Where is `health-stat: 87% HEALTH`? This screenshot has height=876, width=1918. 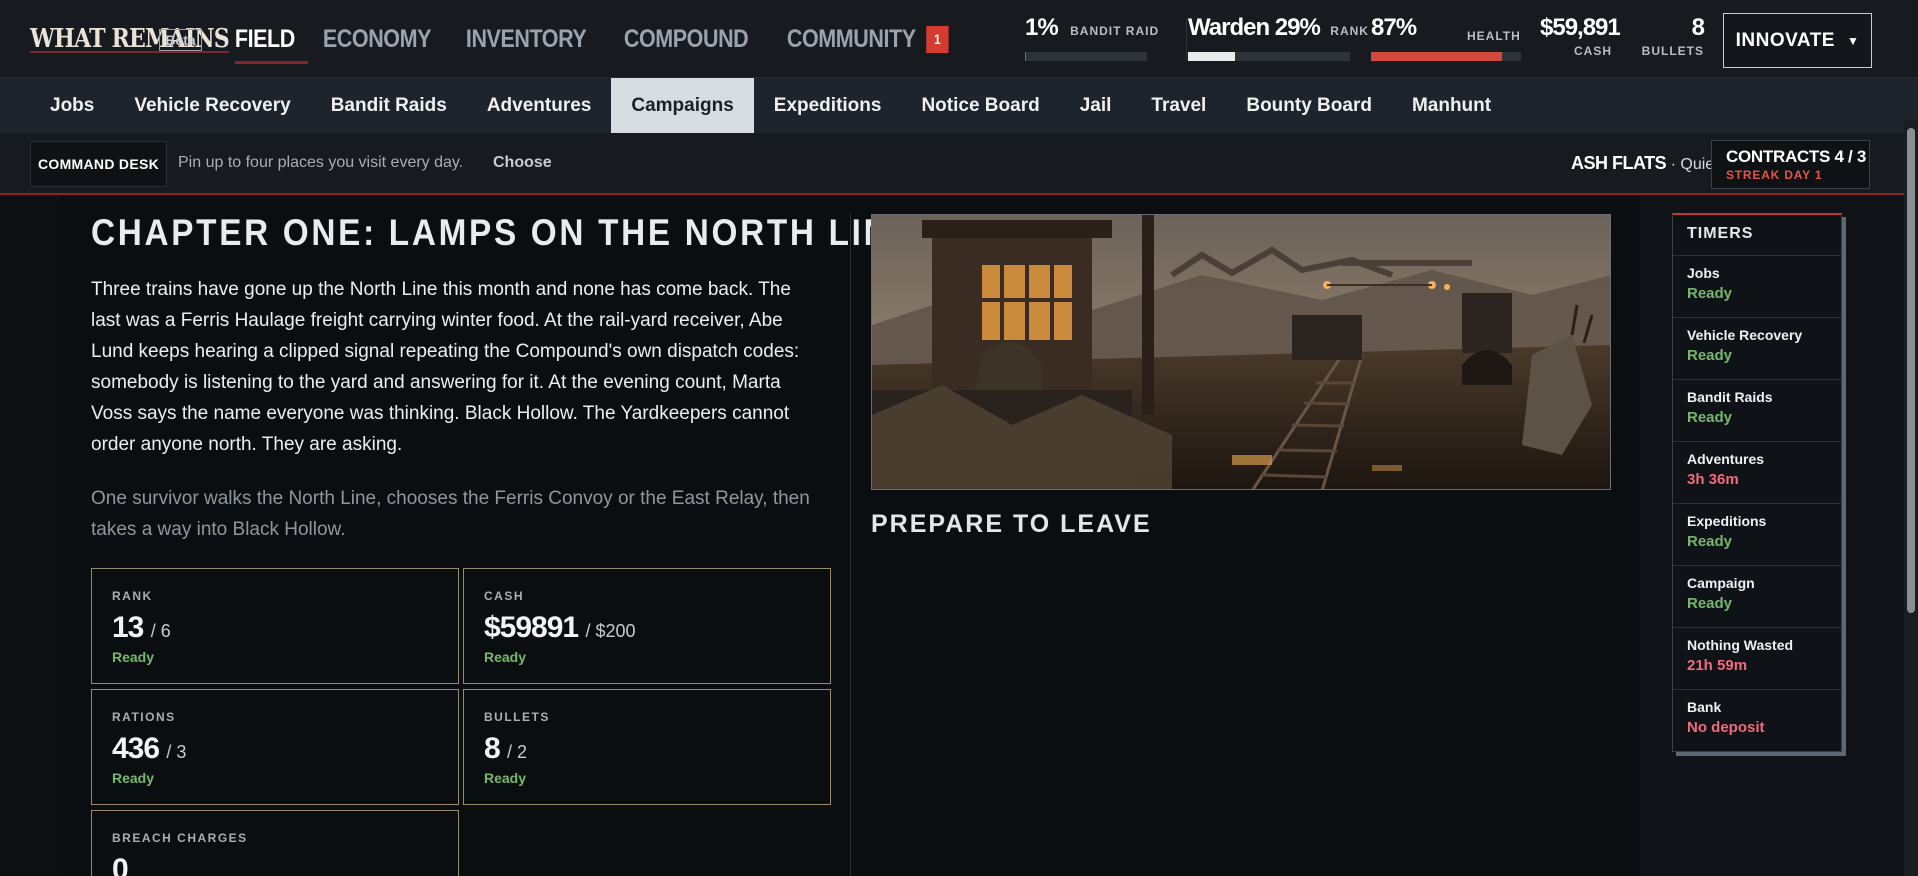 health-stat: 87% HEALTH is located at coordinates (1446, 37).